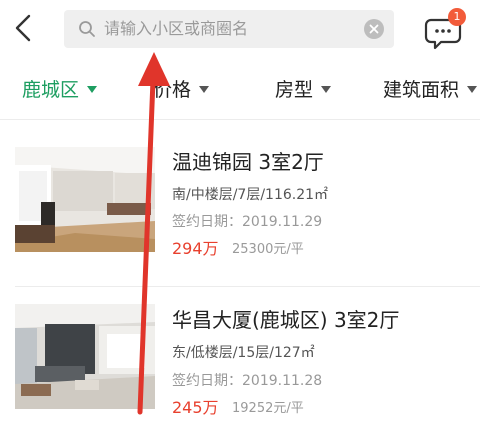 The height and width of the screenshot is (424, 480). Describe the element at coordinates (457, 17) in the screenshot. I see `unread-badge: 1` at that location.